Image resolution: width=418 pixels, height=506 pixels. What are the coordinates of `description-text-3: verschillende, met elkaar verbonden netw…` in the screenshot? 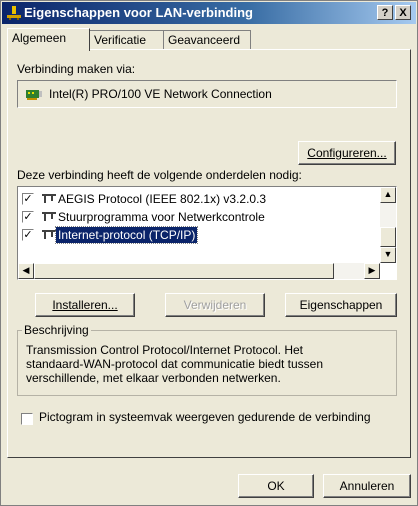 It's located at (153, 378).